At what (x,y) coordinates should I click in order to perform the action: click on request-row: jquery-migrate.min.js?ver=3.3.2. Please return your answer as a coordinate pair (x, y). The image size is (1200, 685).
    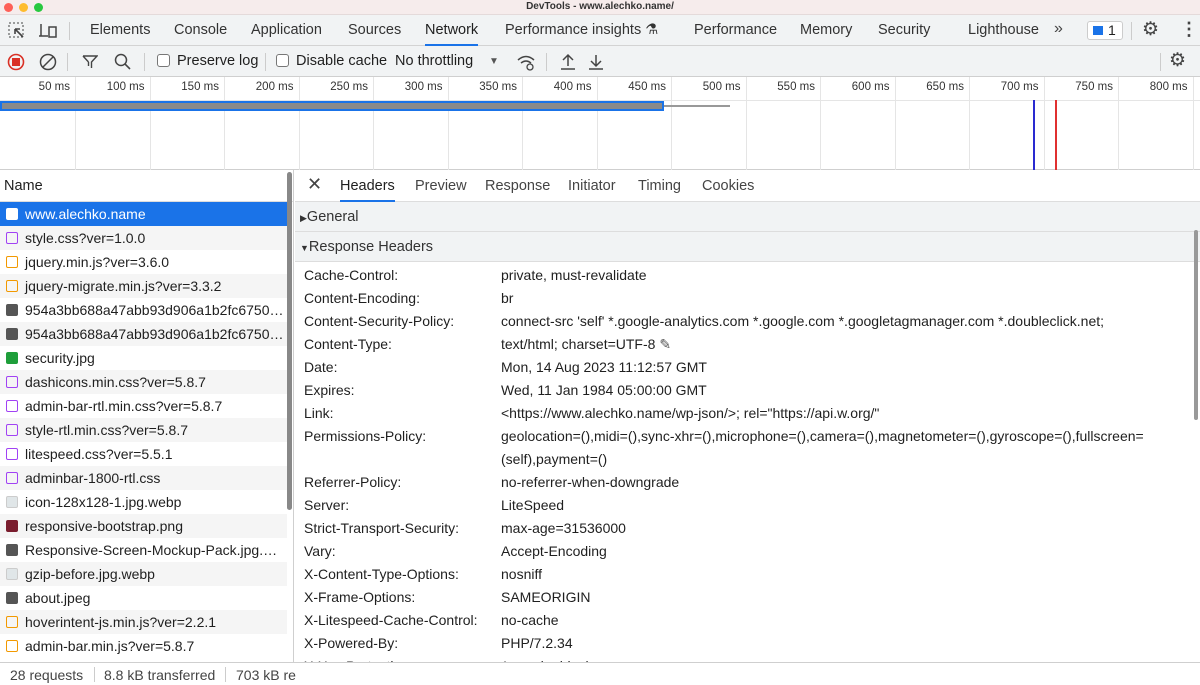
    Looking at the image, I should click on (143, 286).